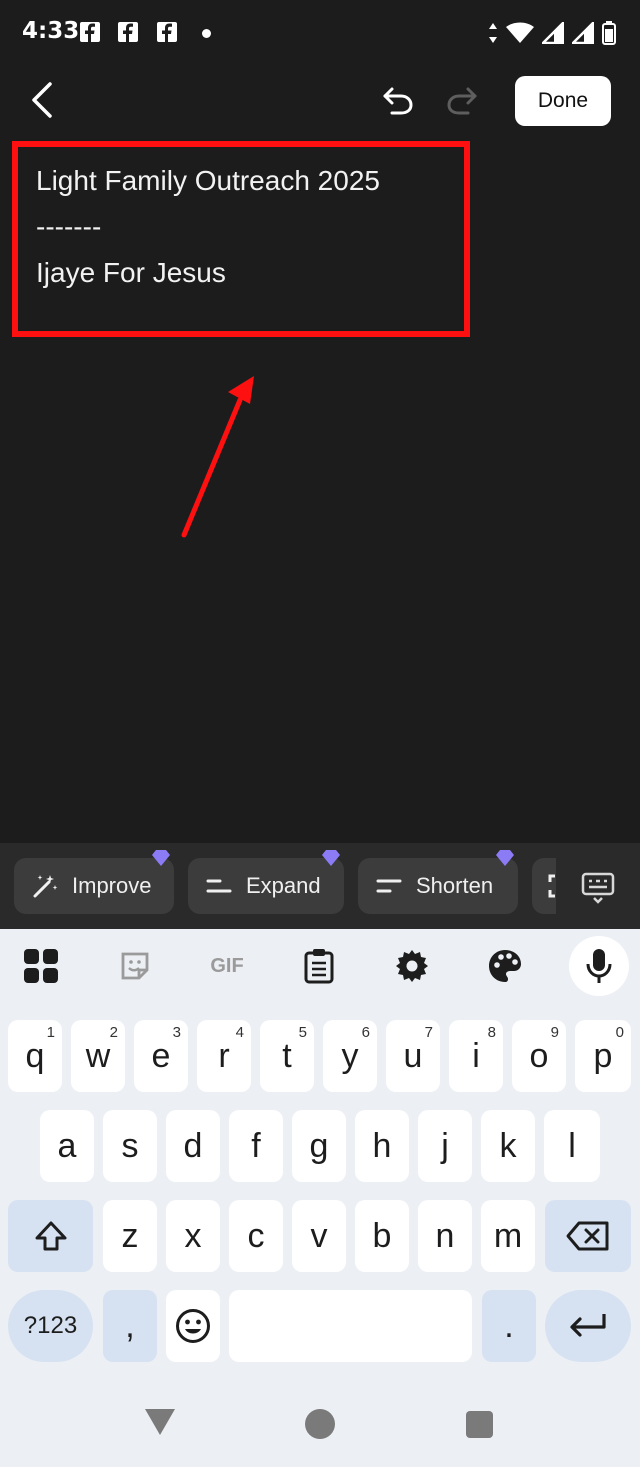  I want to click on sticker-icon, so click(135, 966).